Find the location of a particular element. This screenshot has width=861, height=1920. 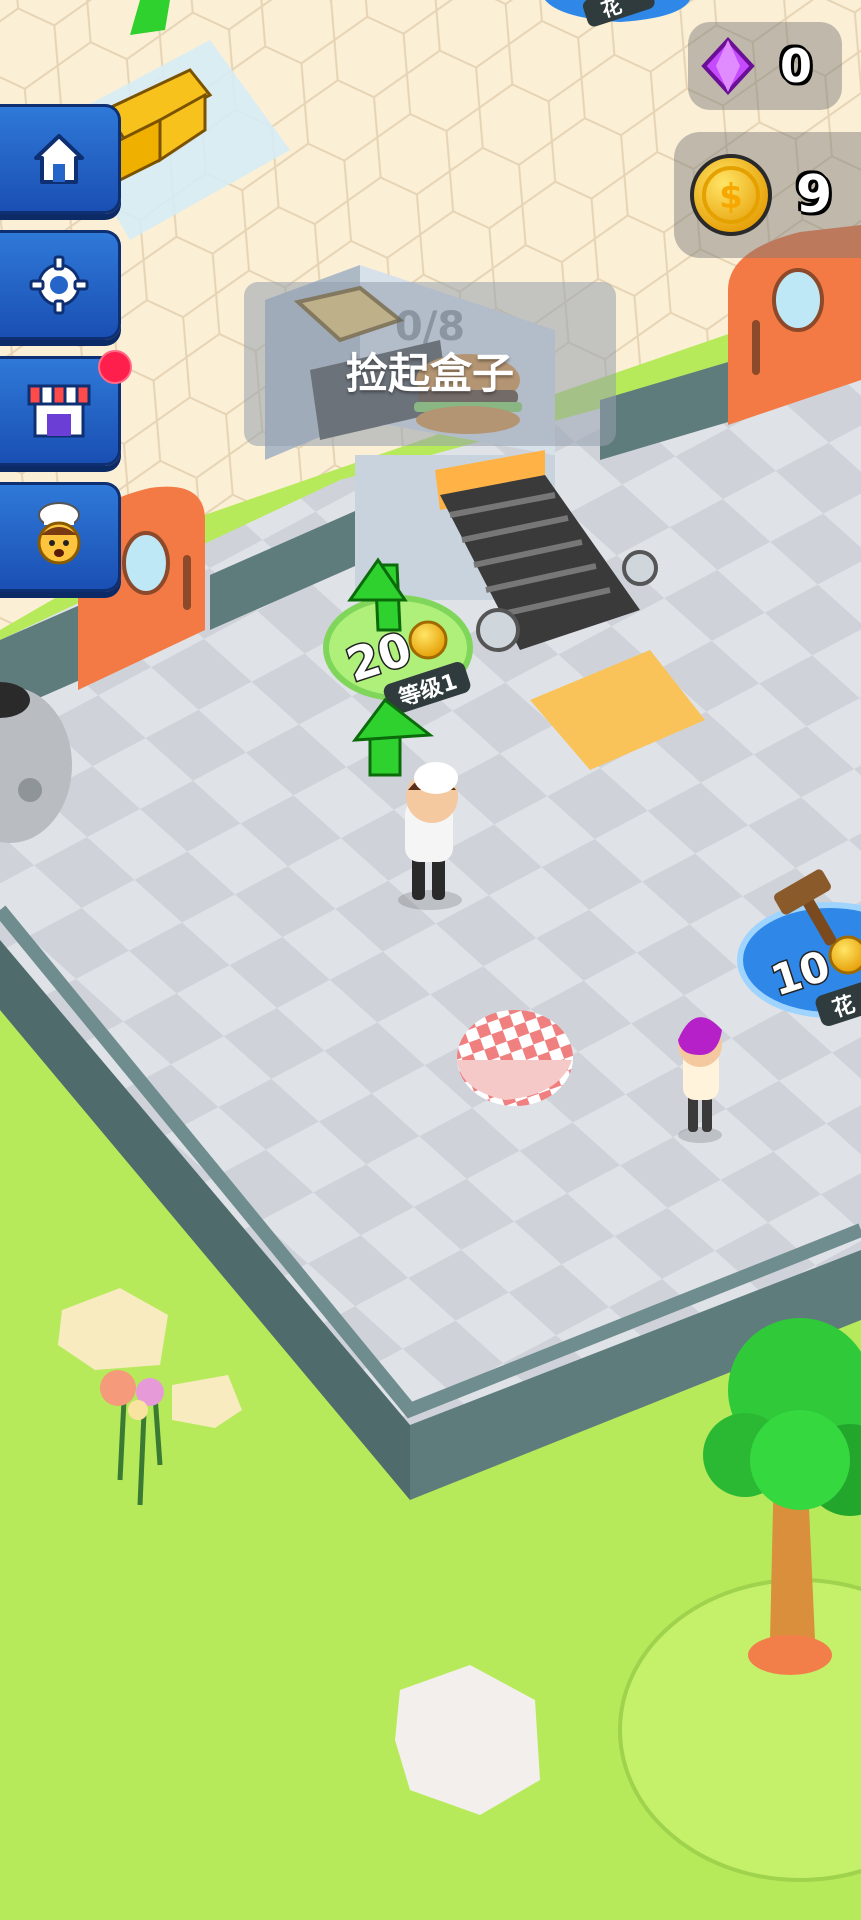

task-label: 捡起盒子 is located at coordinates (429, 373).